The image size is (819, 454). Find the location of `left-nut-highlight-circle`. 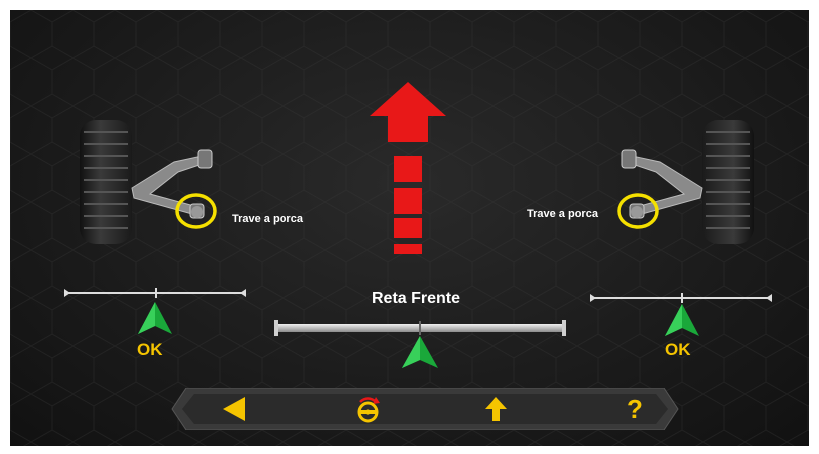

left-nut-highlight-circle is located at coordinates (196, 211).